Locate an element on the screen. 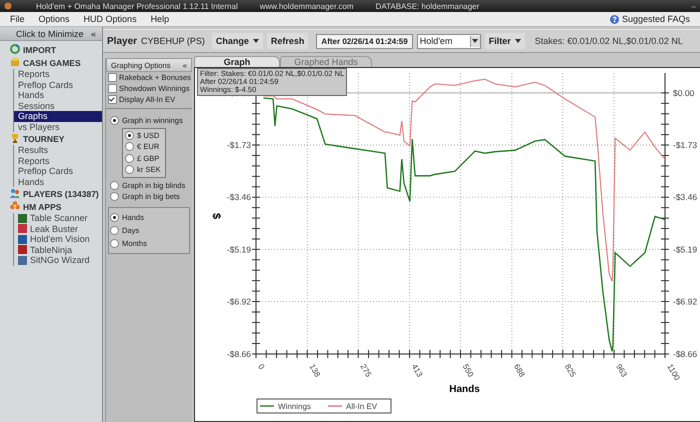 Image resolution: width=700 pixels, height=422 pixels. tree-item: PLAYERS (134387) is located at coordinates (61, 193).